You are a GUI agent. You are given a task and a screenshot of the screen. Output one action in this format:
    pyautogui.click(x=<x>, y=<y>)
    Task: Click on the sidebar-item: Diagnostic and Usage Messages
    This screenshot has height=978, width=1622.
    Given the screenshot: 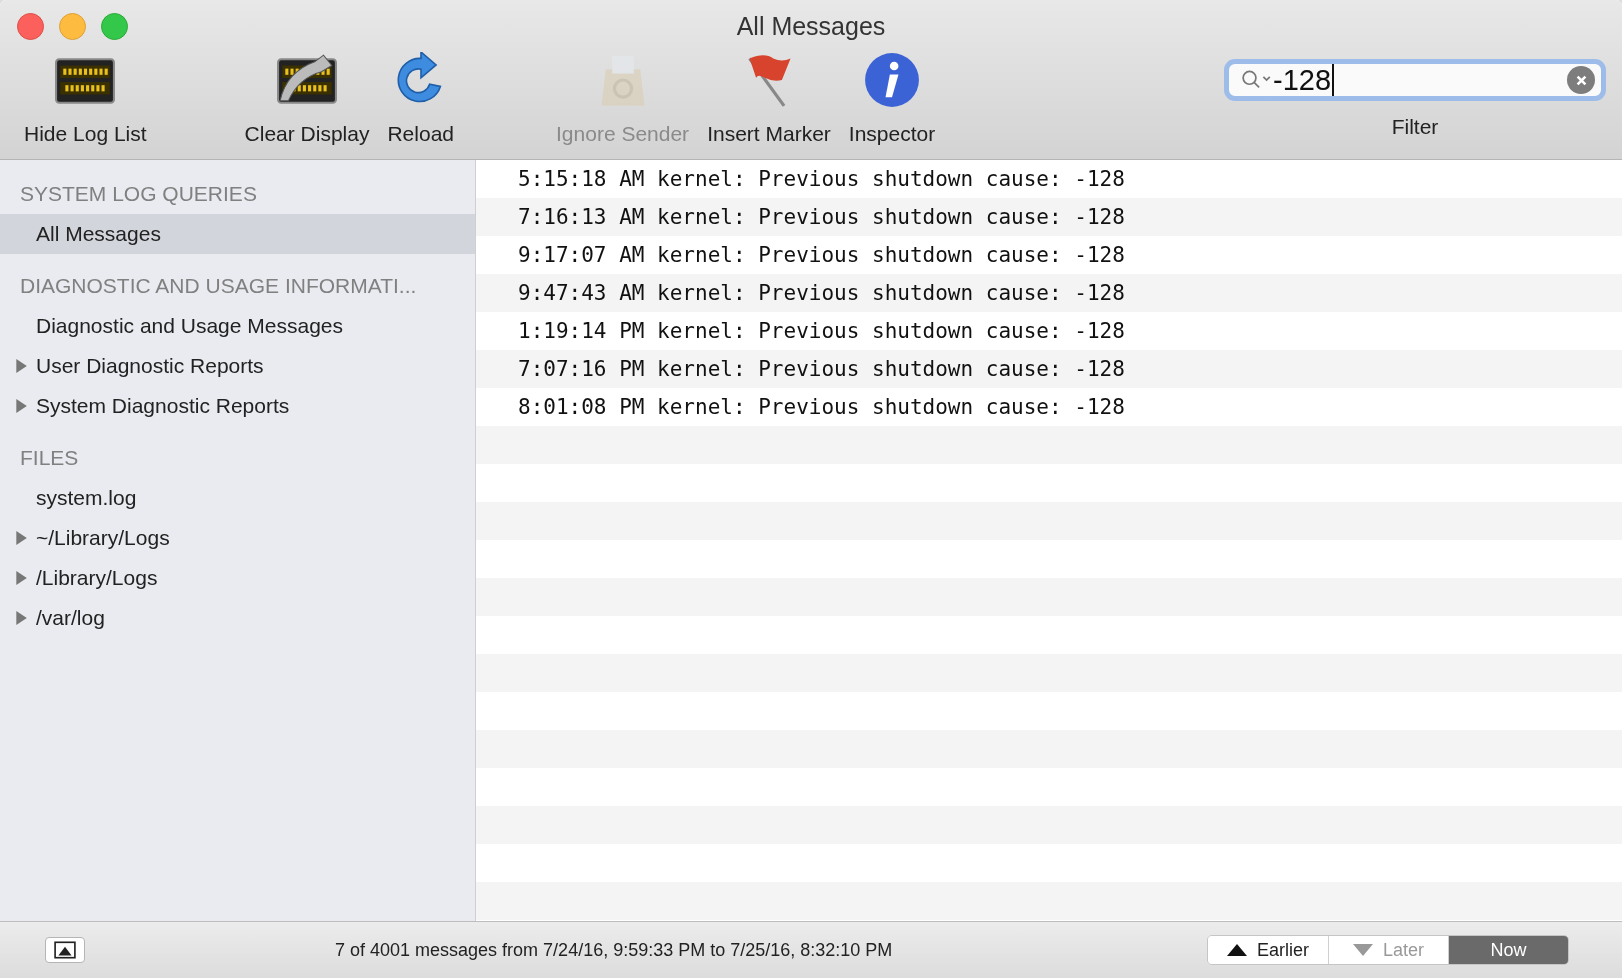 What is the action you would take?
    pyautogui.click(x=237, y=326)
    